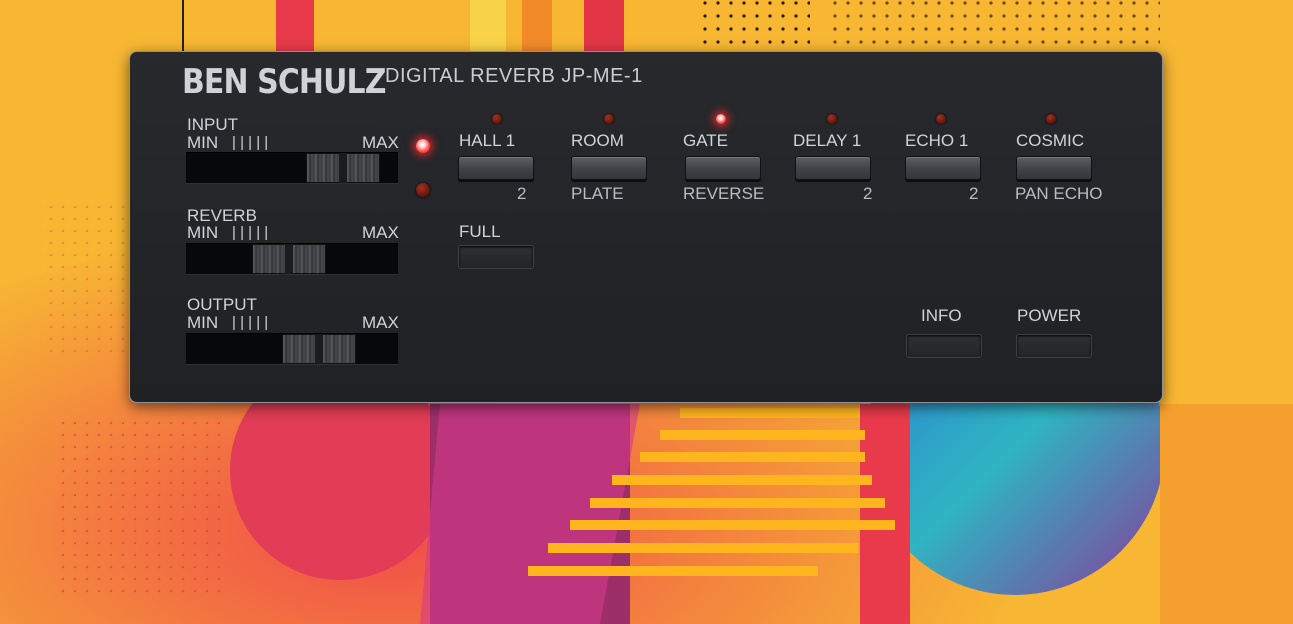  Describe the element at coordinates (609, 168) in the screenshot. I see `room-button` at that location.